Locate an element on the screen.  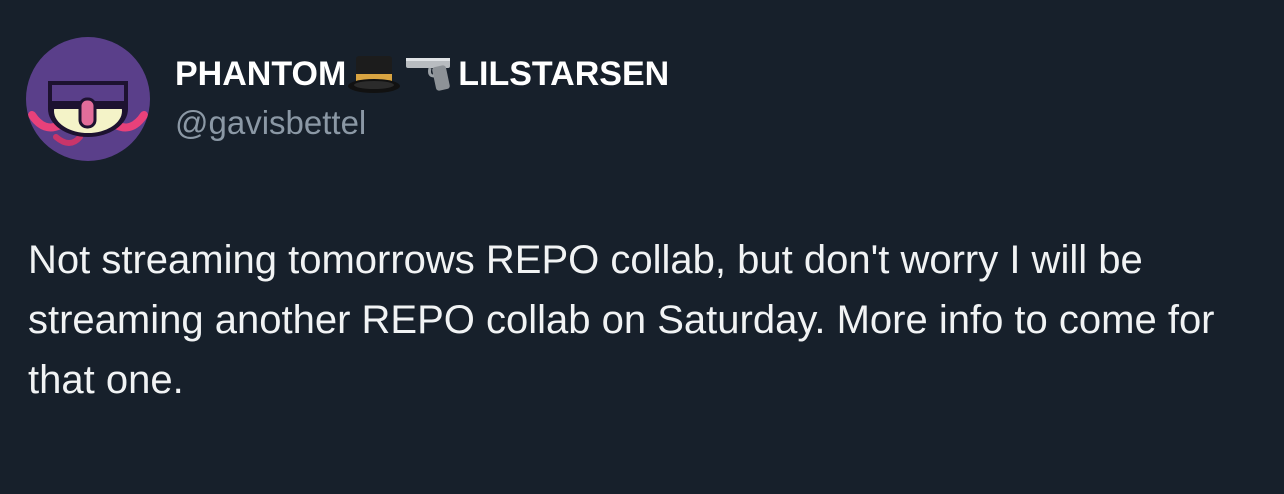
top-hat-icon is located at coordinates (374, 74).